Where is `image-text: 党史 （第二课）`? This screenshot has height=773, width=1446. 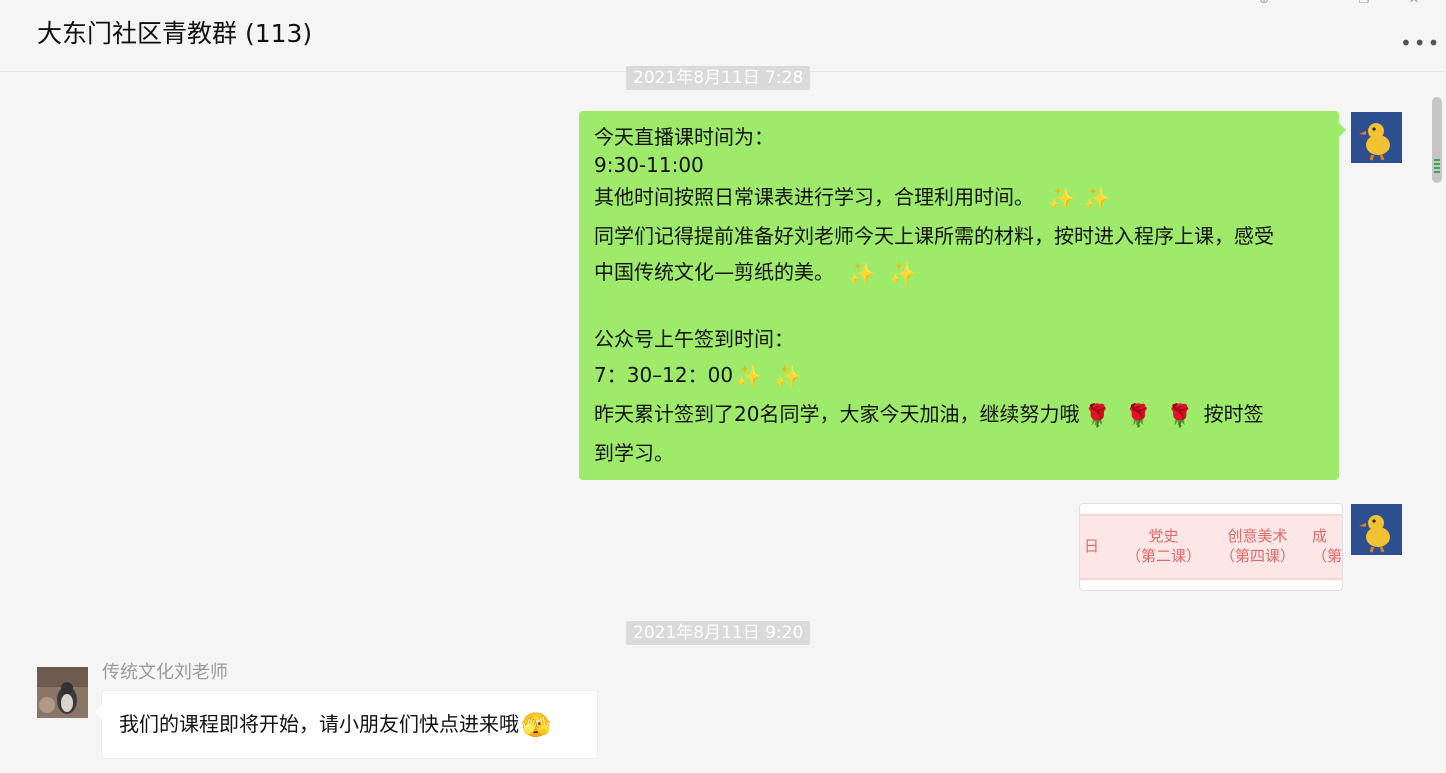 image-text: 党史 （第二课） is located at coordinates (1163, 546).